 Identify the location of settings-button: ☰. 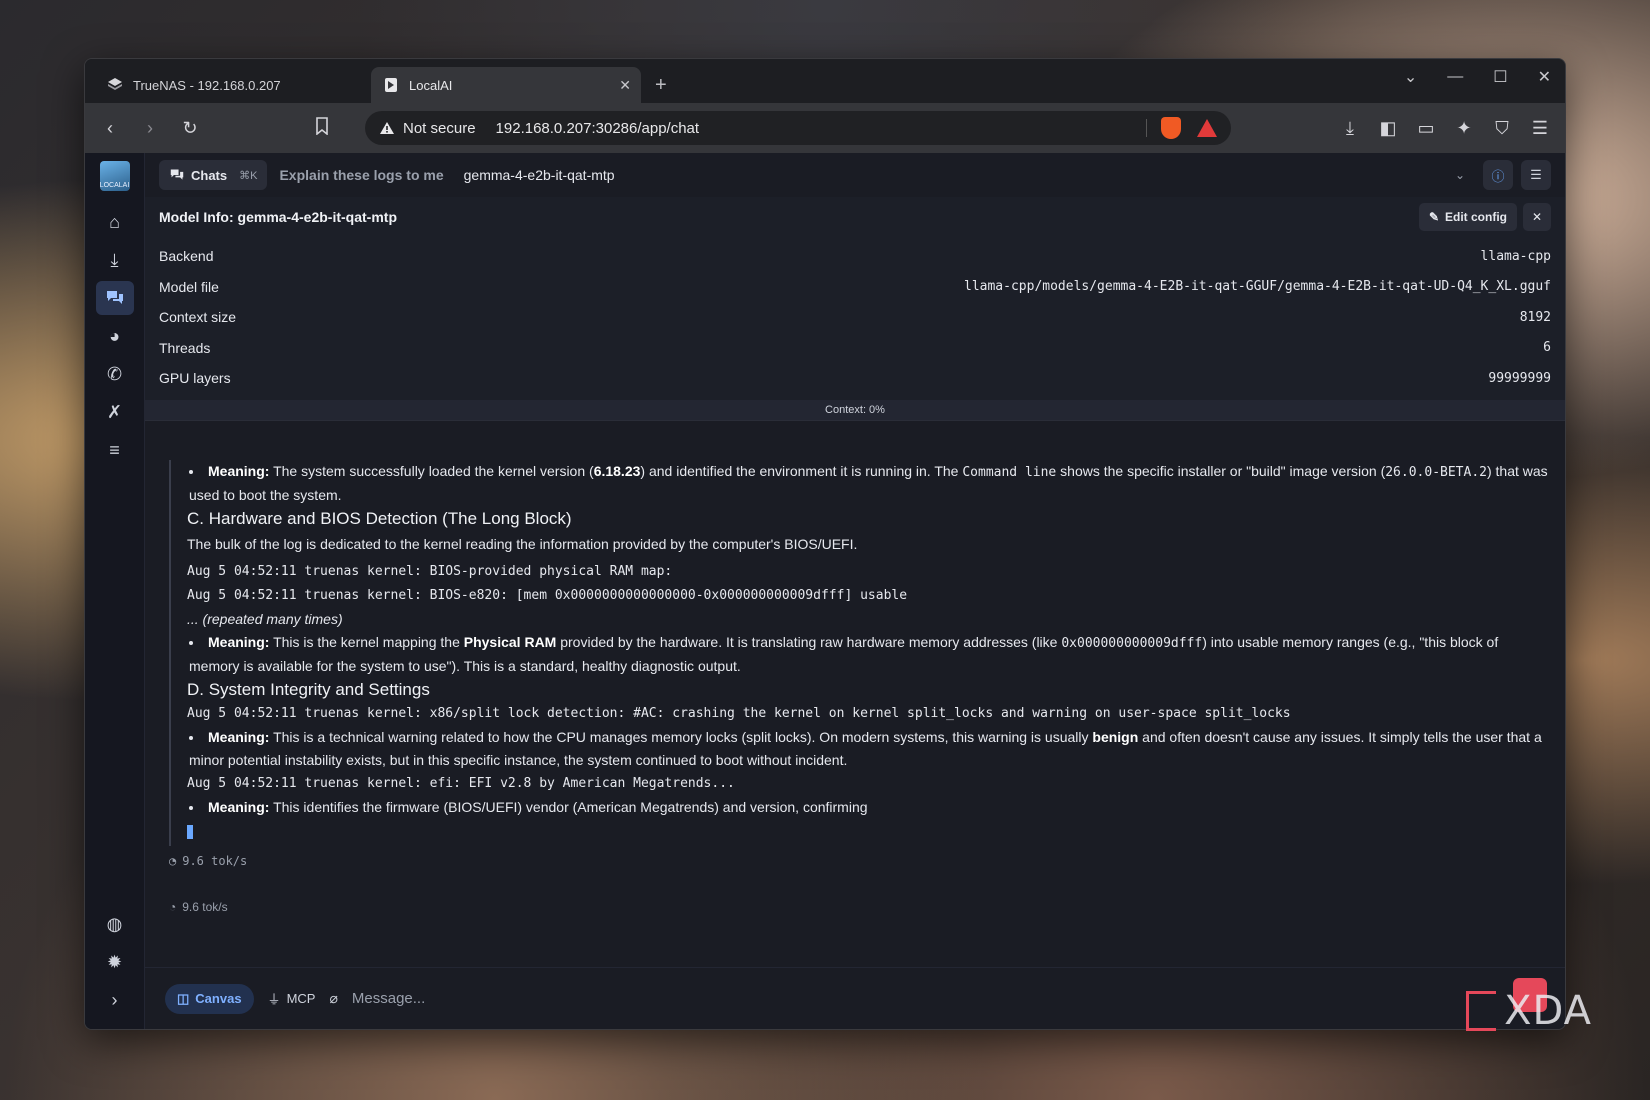
(1536, 175).